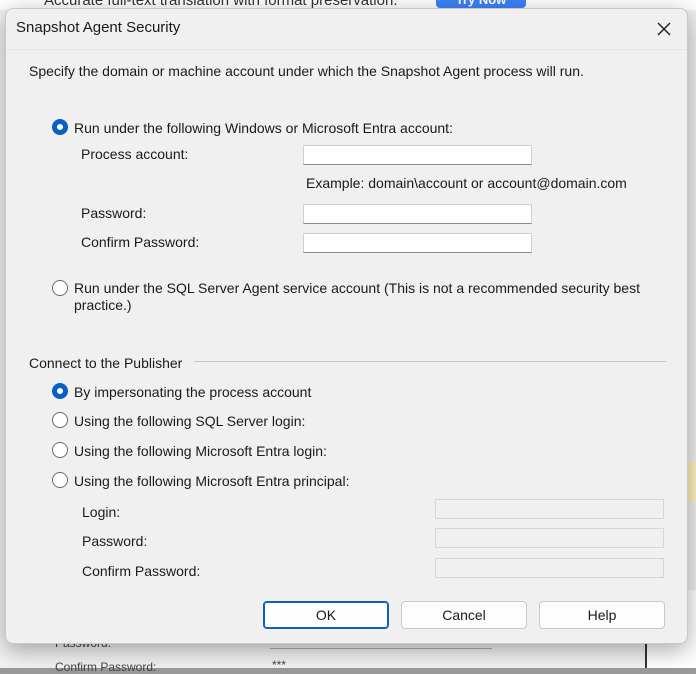  What do you see at coordinates (60, 391) in the screenshot?
I see `radio-impersonate-process` at bounding box center [60, 391].